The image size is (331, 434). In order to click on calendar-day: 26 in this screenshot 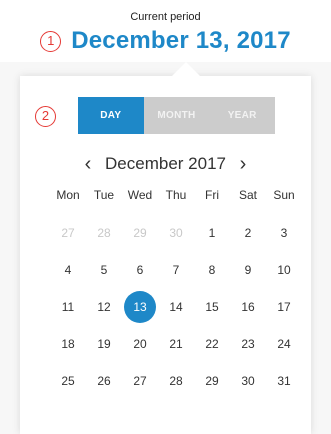, I will do `click(104, 380)`.